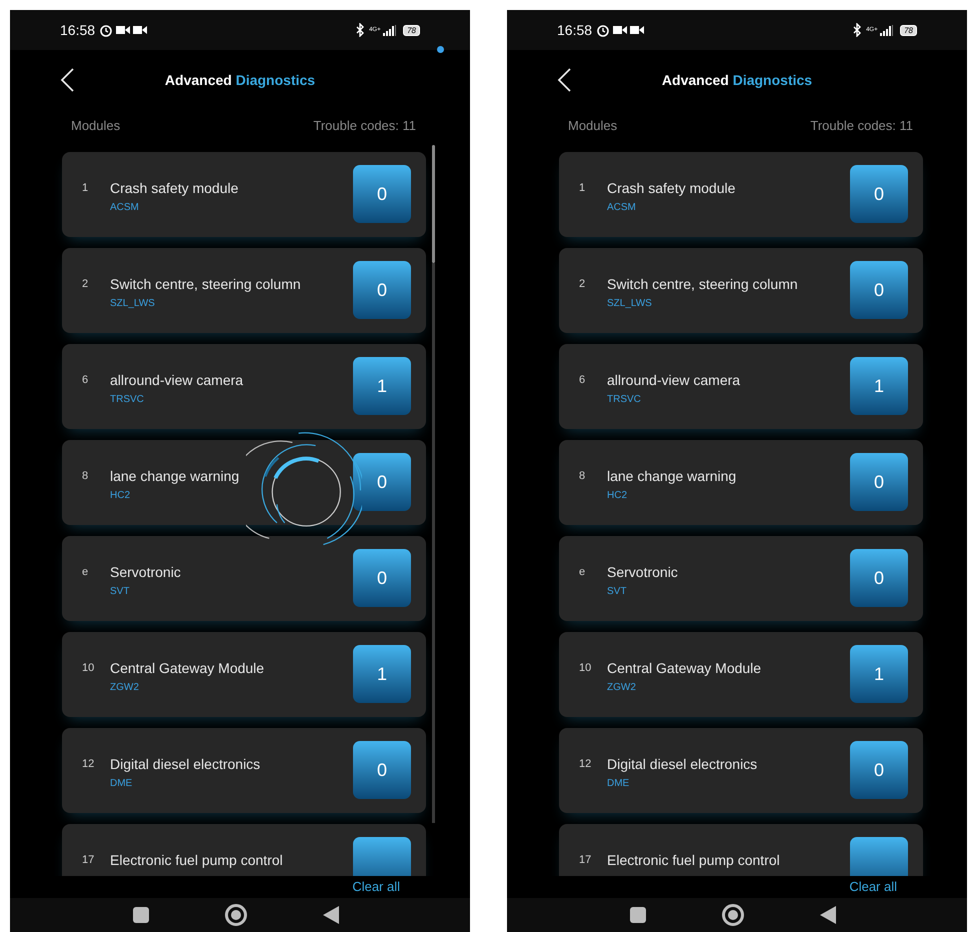 The width and height of the screenshot is (978, 932). Describe the element at coordinates (411, 30) in the screenshot. I see `battery-indicator: 78` at that location.